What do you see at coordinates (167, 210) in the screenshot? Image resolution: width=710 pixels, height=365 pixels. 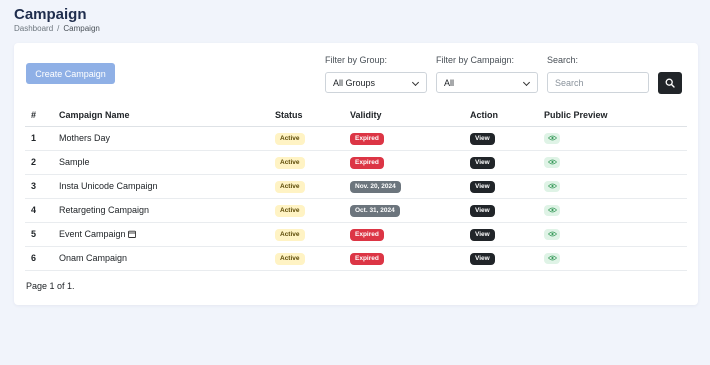 I see `campaign-name-cell: Retargeting Campaign` at bounding box center [167, 210].